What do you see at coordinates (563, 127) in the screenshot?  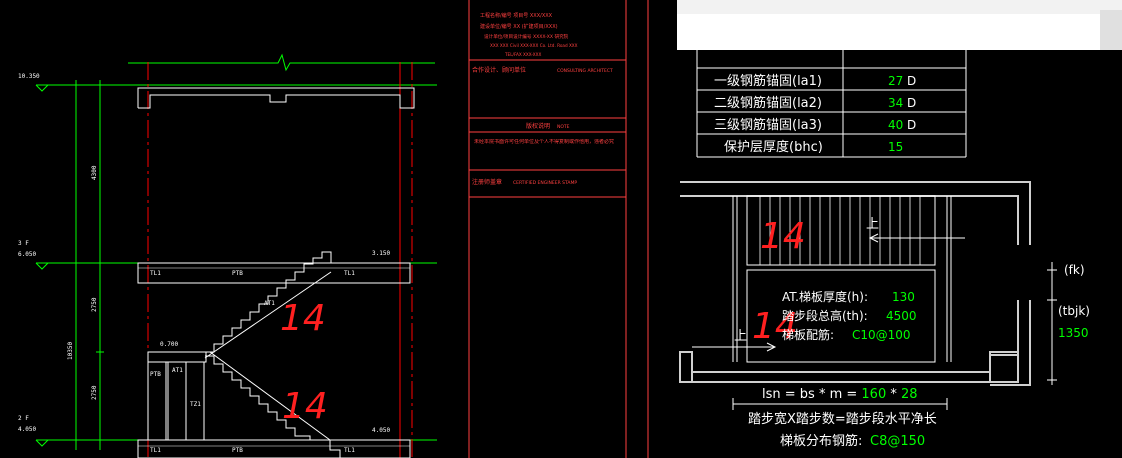 I see `notes-label-en: NOTE` at bounding box center [563, 127].